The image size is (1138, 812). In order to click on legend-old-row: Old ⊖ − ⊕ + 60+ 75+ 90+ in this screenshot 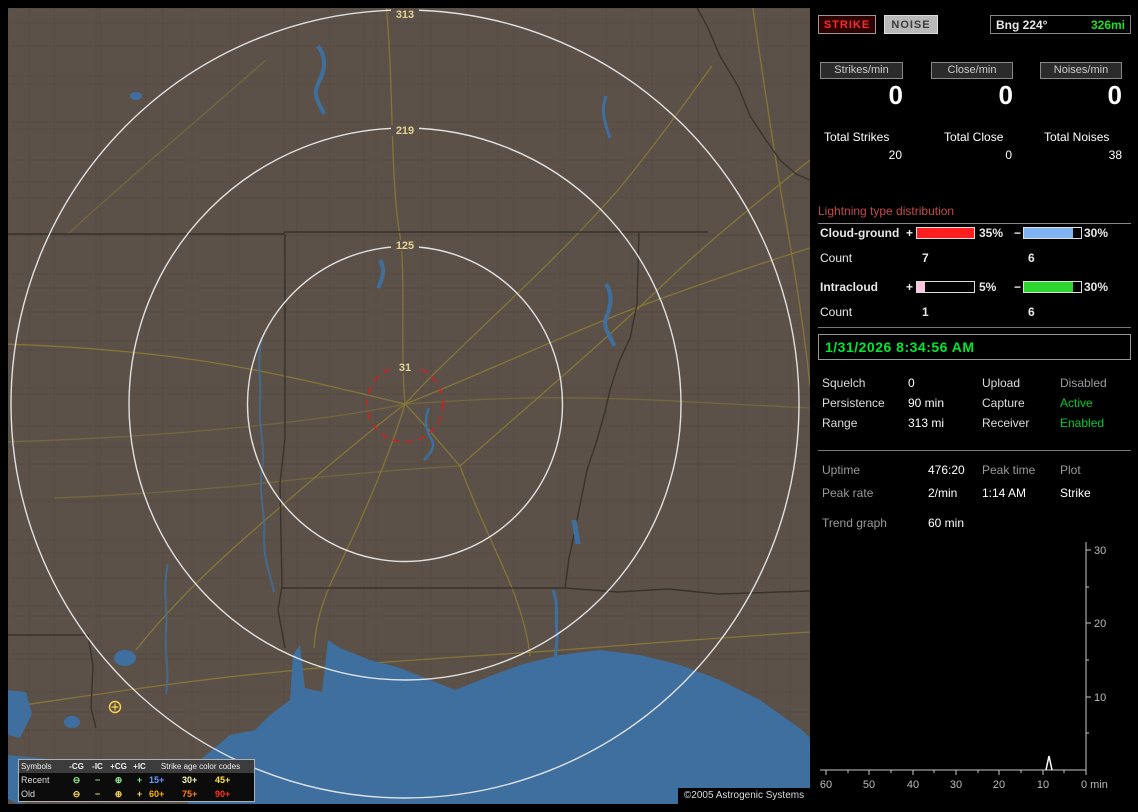, I will do `click(136, 794)`.